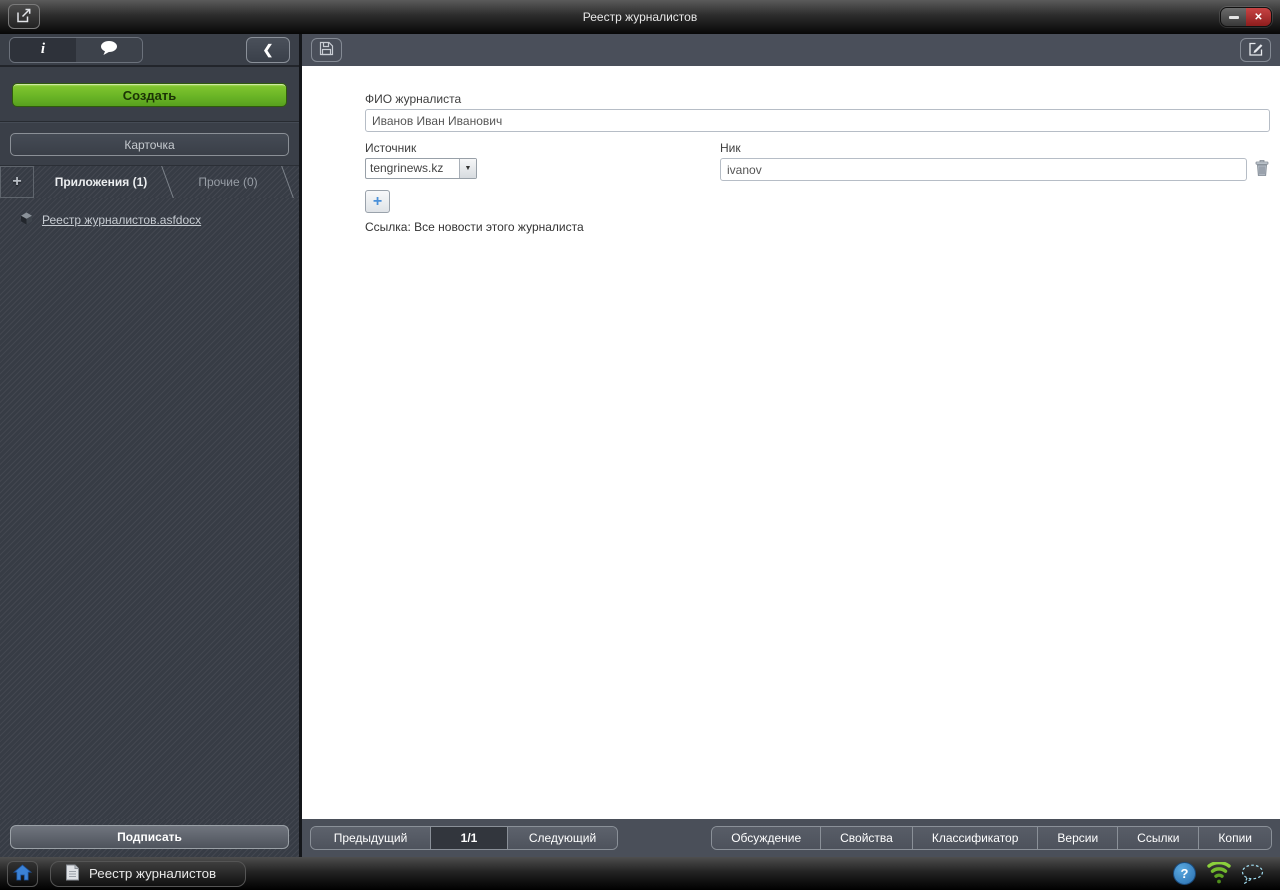  I want to click on taskbar-item-label: Реестр журналистов, so click(153, 873).